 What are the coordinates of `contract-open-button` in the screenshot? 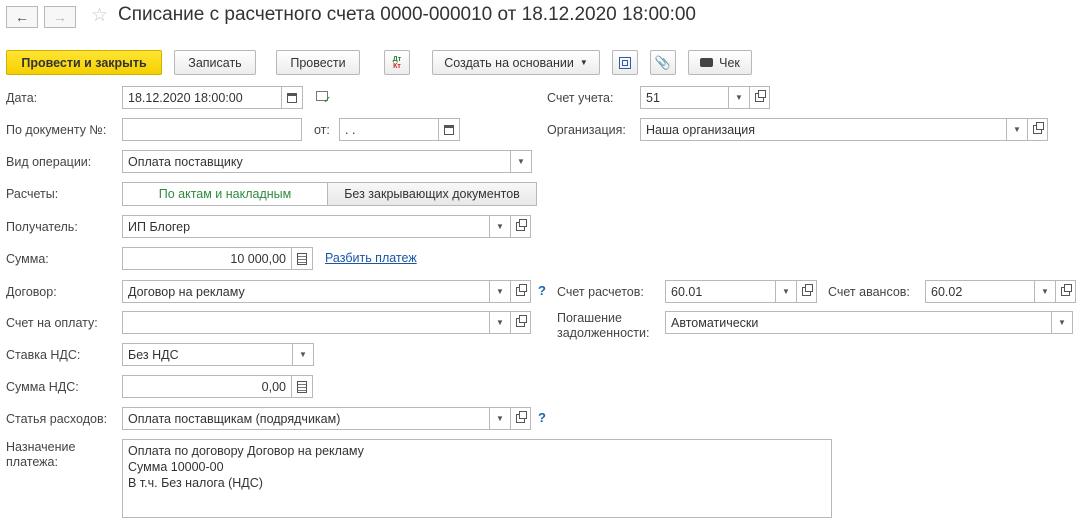 It's located at (521, 291).